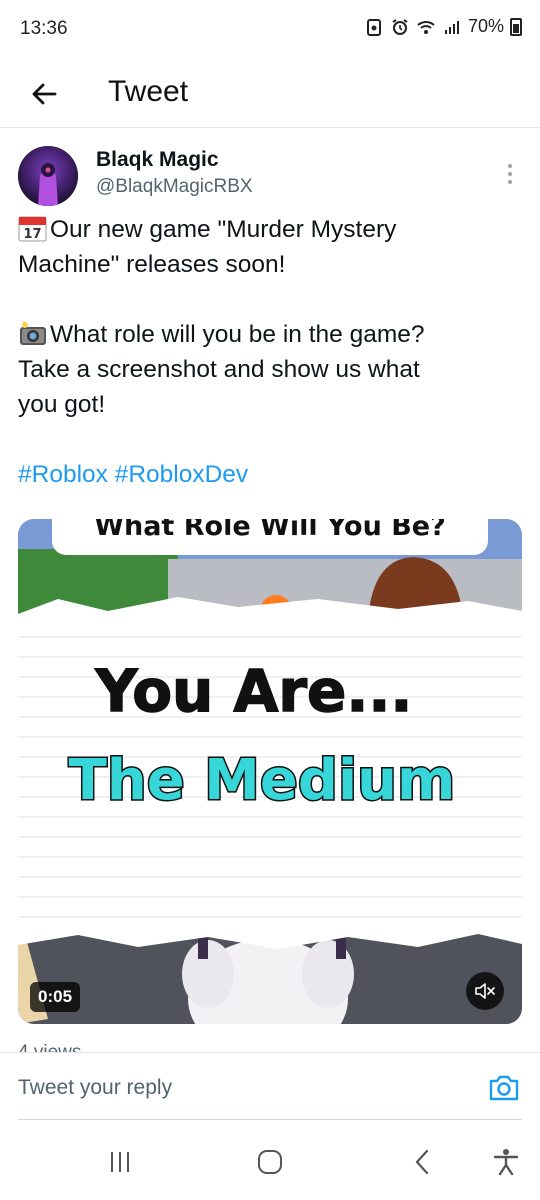  I want to click on more-options-button, so click(510, 174).